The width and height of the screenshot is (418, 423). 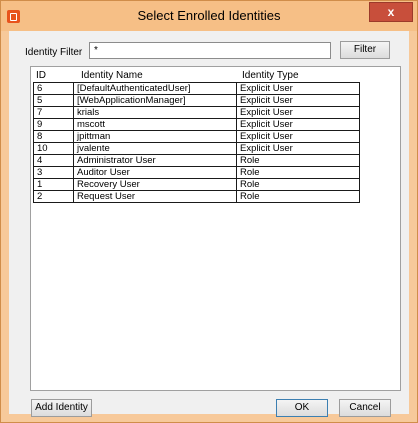 I want to click on cell-id: 5, so click(x=54, y=101).